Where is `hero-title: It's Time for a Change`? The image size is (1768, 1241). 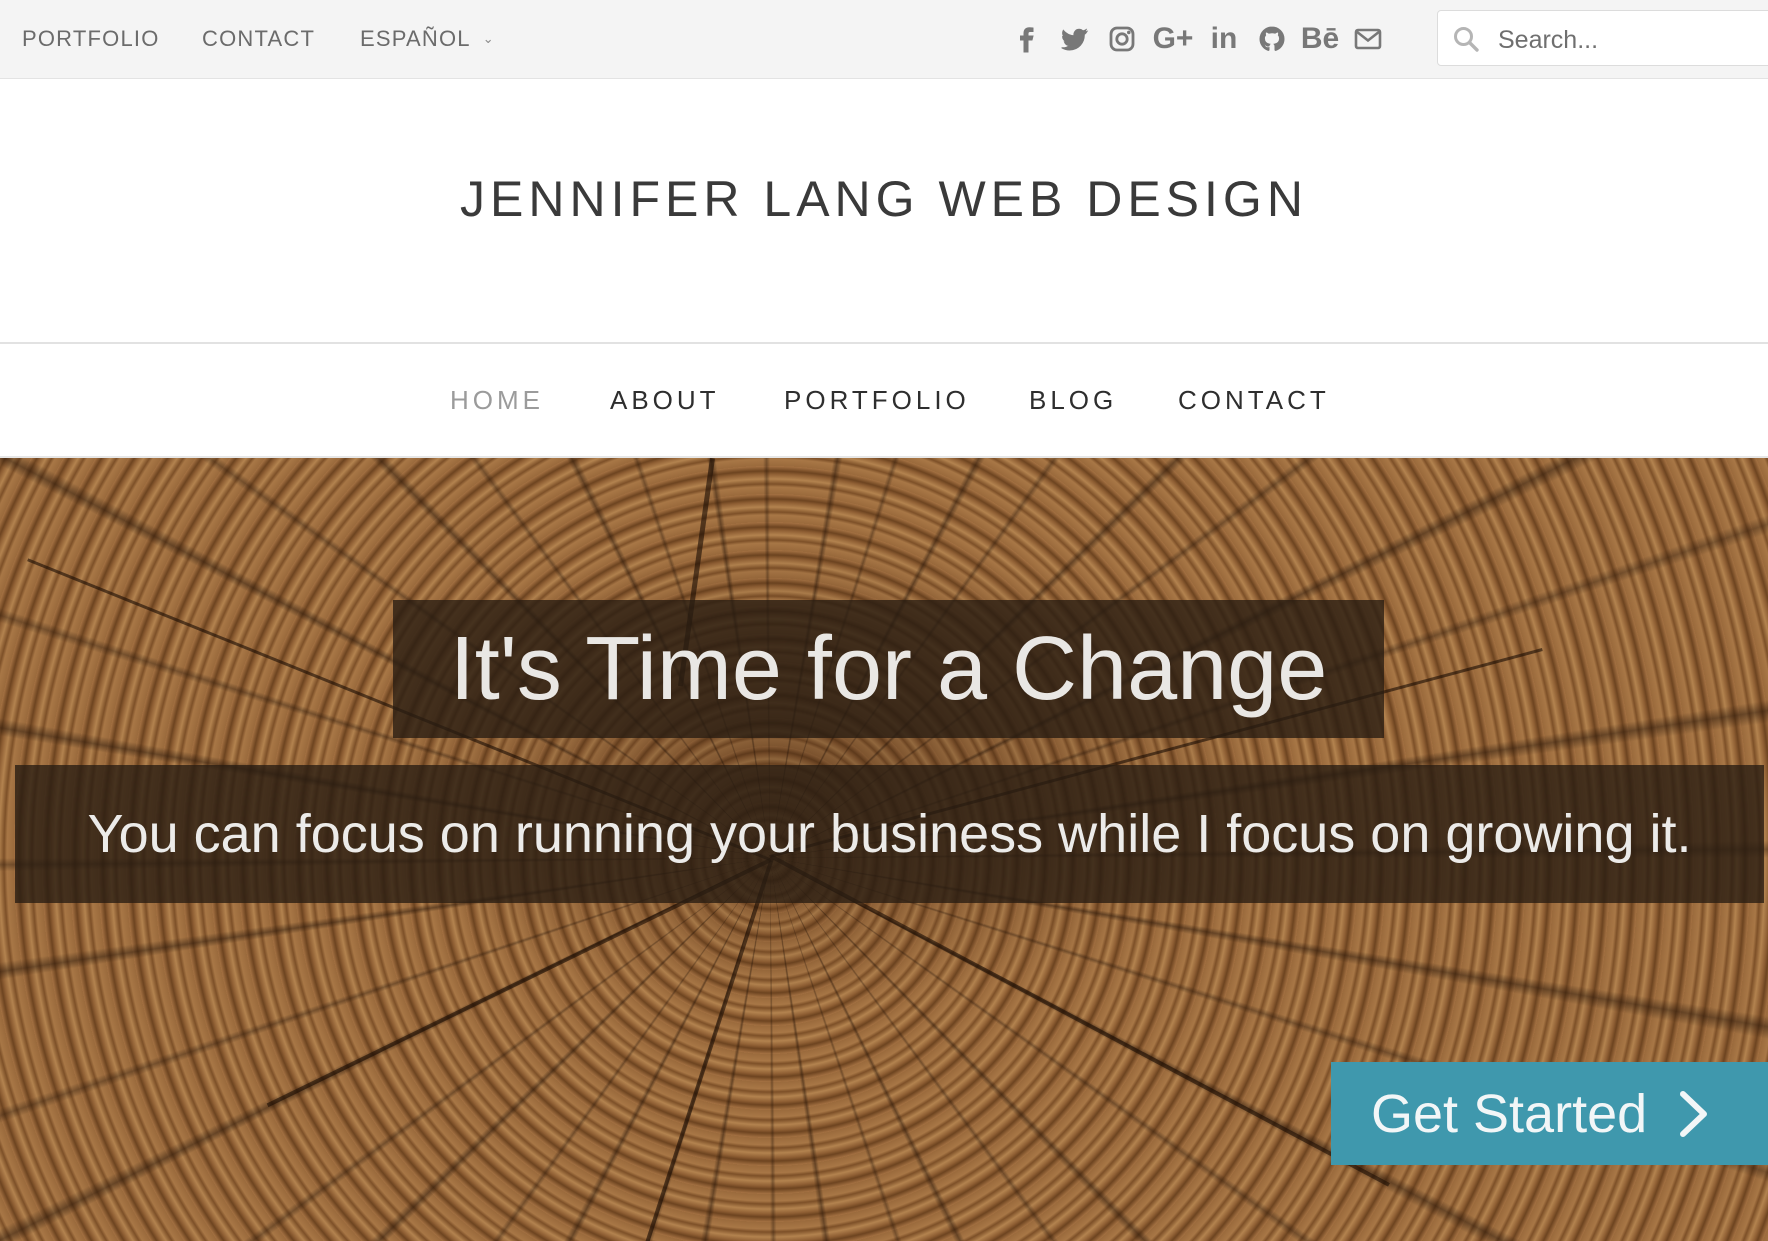
hero-title: It's Time for a Change is located at coordinates (888, 669).